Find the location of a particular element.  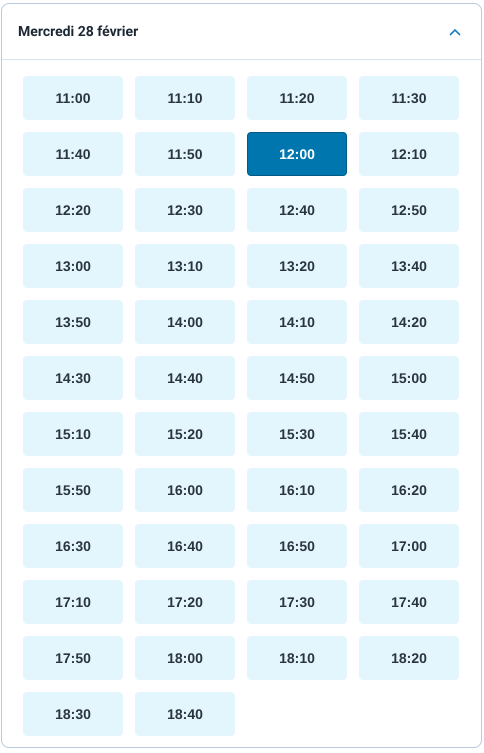

time-slot: 15:40 is located at coordinates (409, 434).